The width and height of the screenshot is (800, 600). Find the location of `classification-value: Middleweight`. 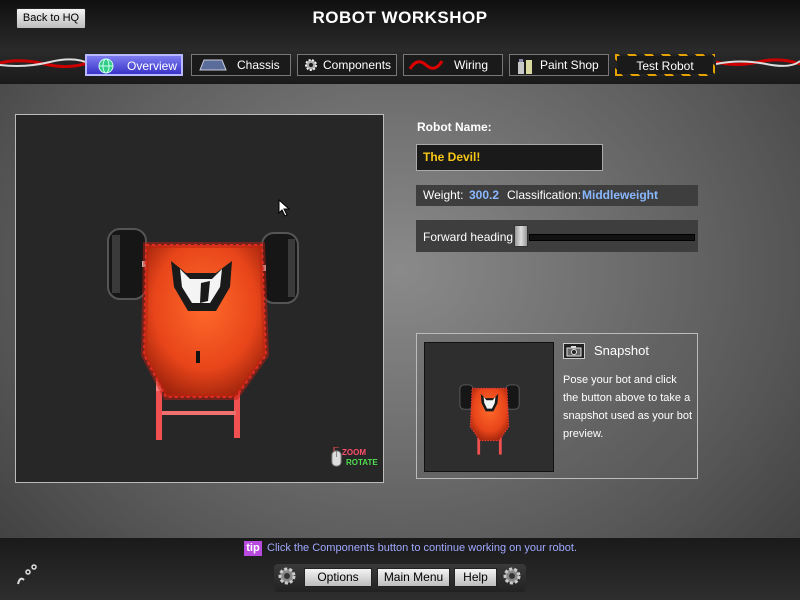

classification-value: Middleweight is located at coordinates (620, 195).